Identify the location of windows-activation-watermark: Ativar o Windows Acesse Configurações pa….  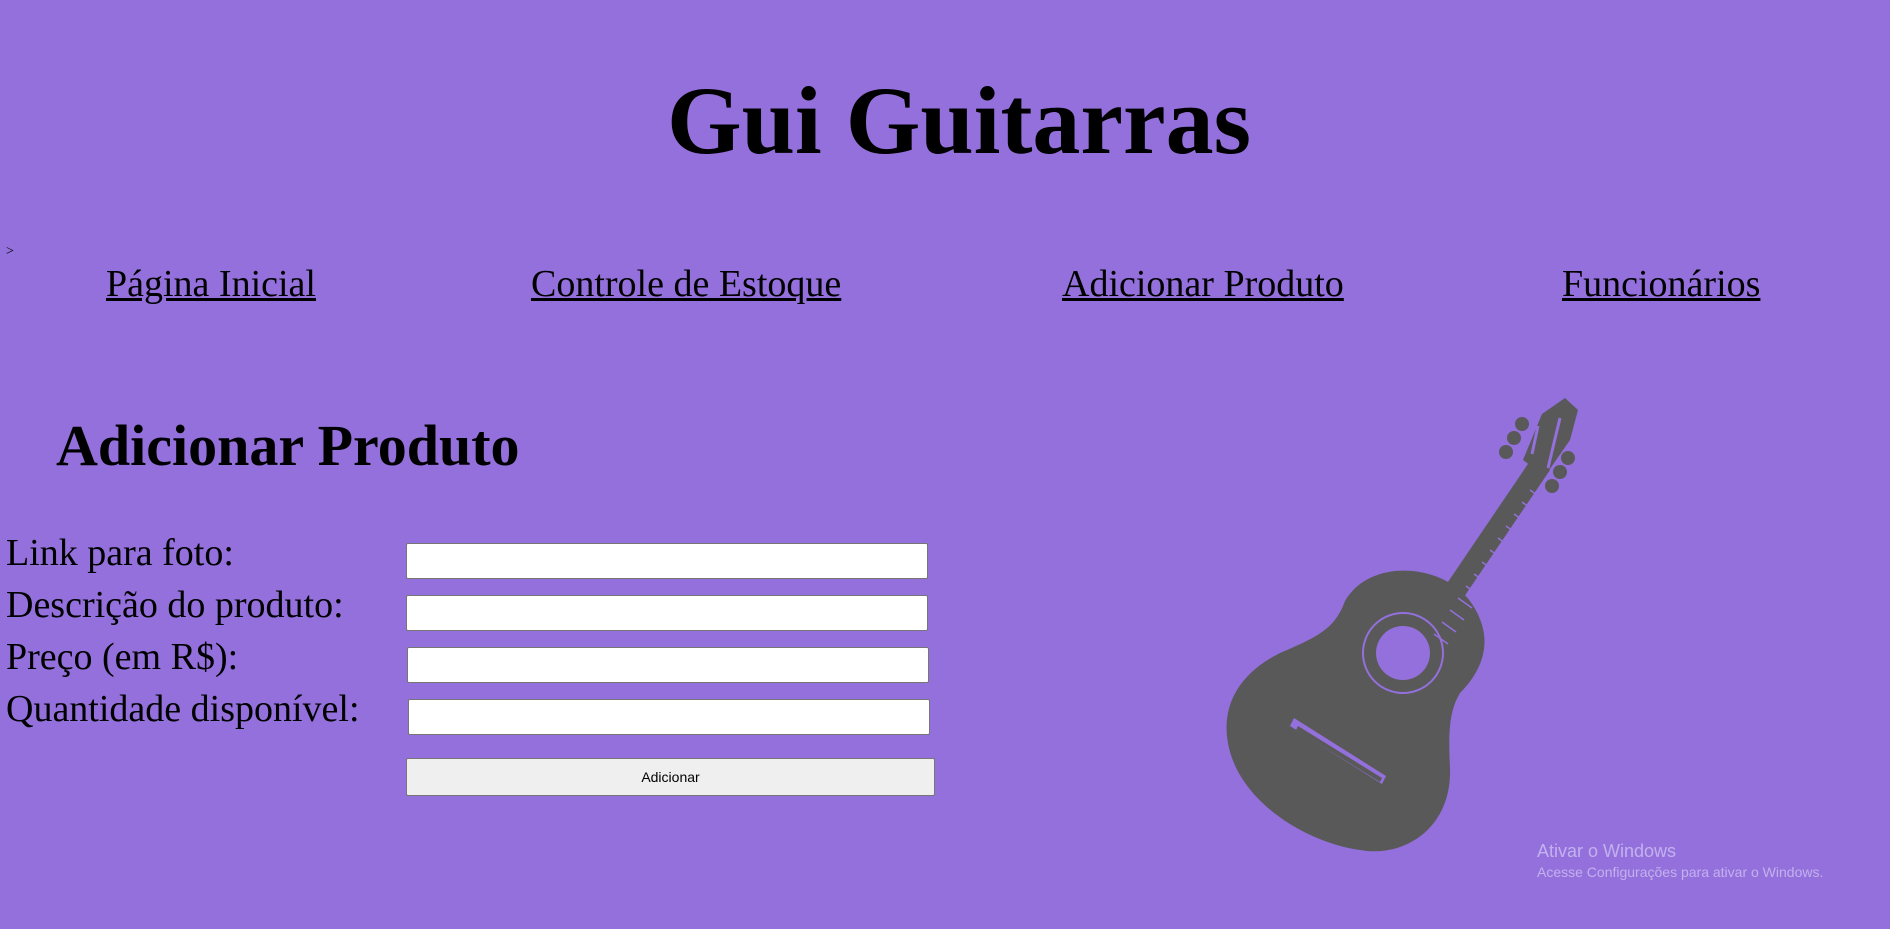
(1680, 860).